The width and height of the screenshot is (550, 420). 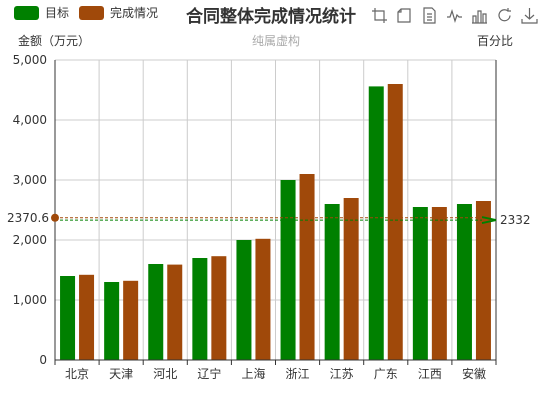 I want to click on x-tick-label: 上海, so click(x=253, y=373).